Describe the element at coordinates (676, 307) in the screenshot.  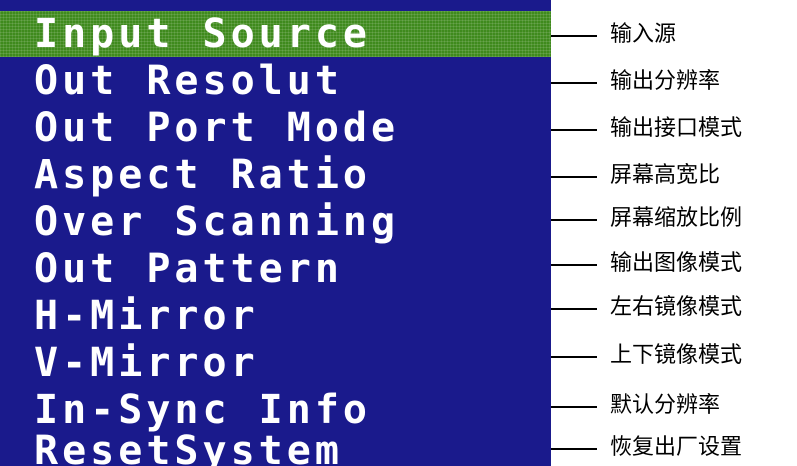
I see `annotation-h-mirror: 左右镜像模式` at that location.